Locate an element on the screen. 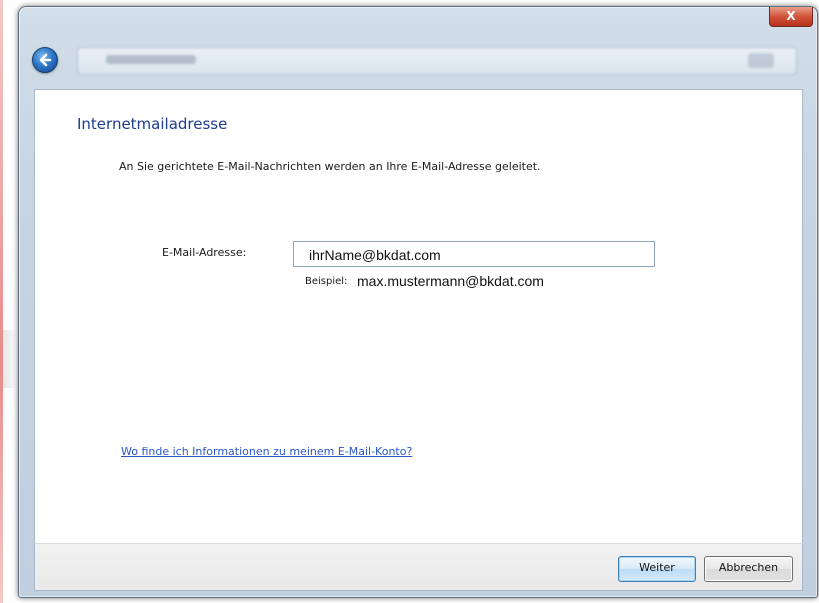  email-label: E-Mail-Adresse: is located at coordinates (204, 252).